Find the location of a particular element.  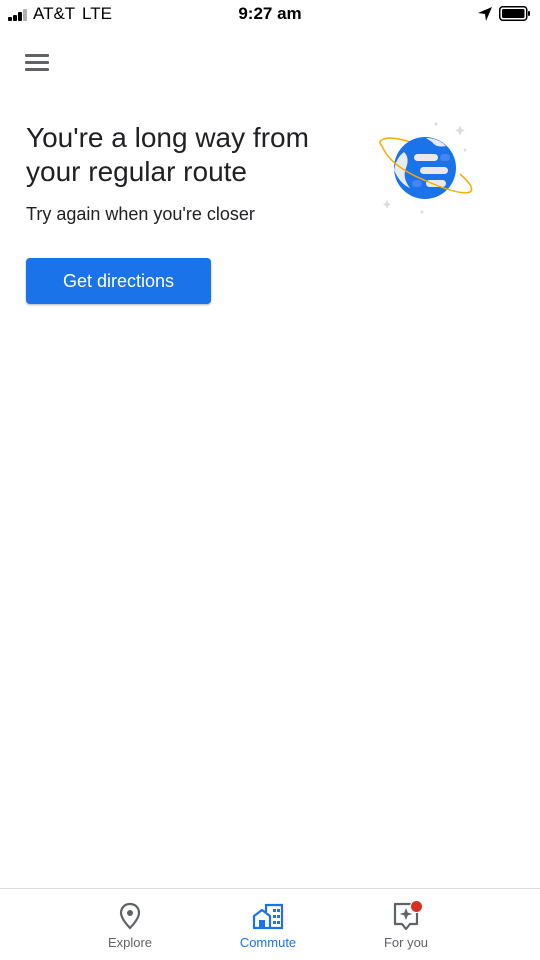

battery-icon is located at coordinates (514, 13).